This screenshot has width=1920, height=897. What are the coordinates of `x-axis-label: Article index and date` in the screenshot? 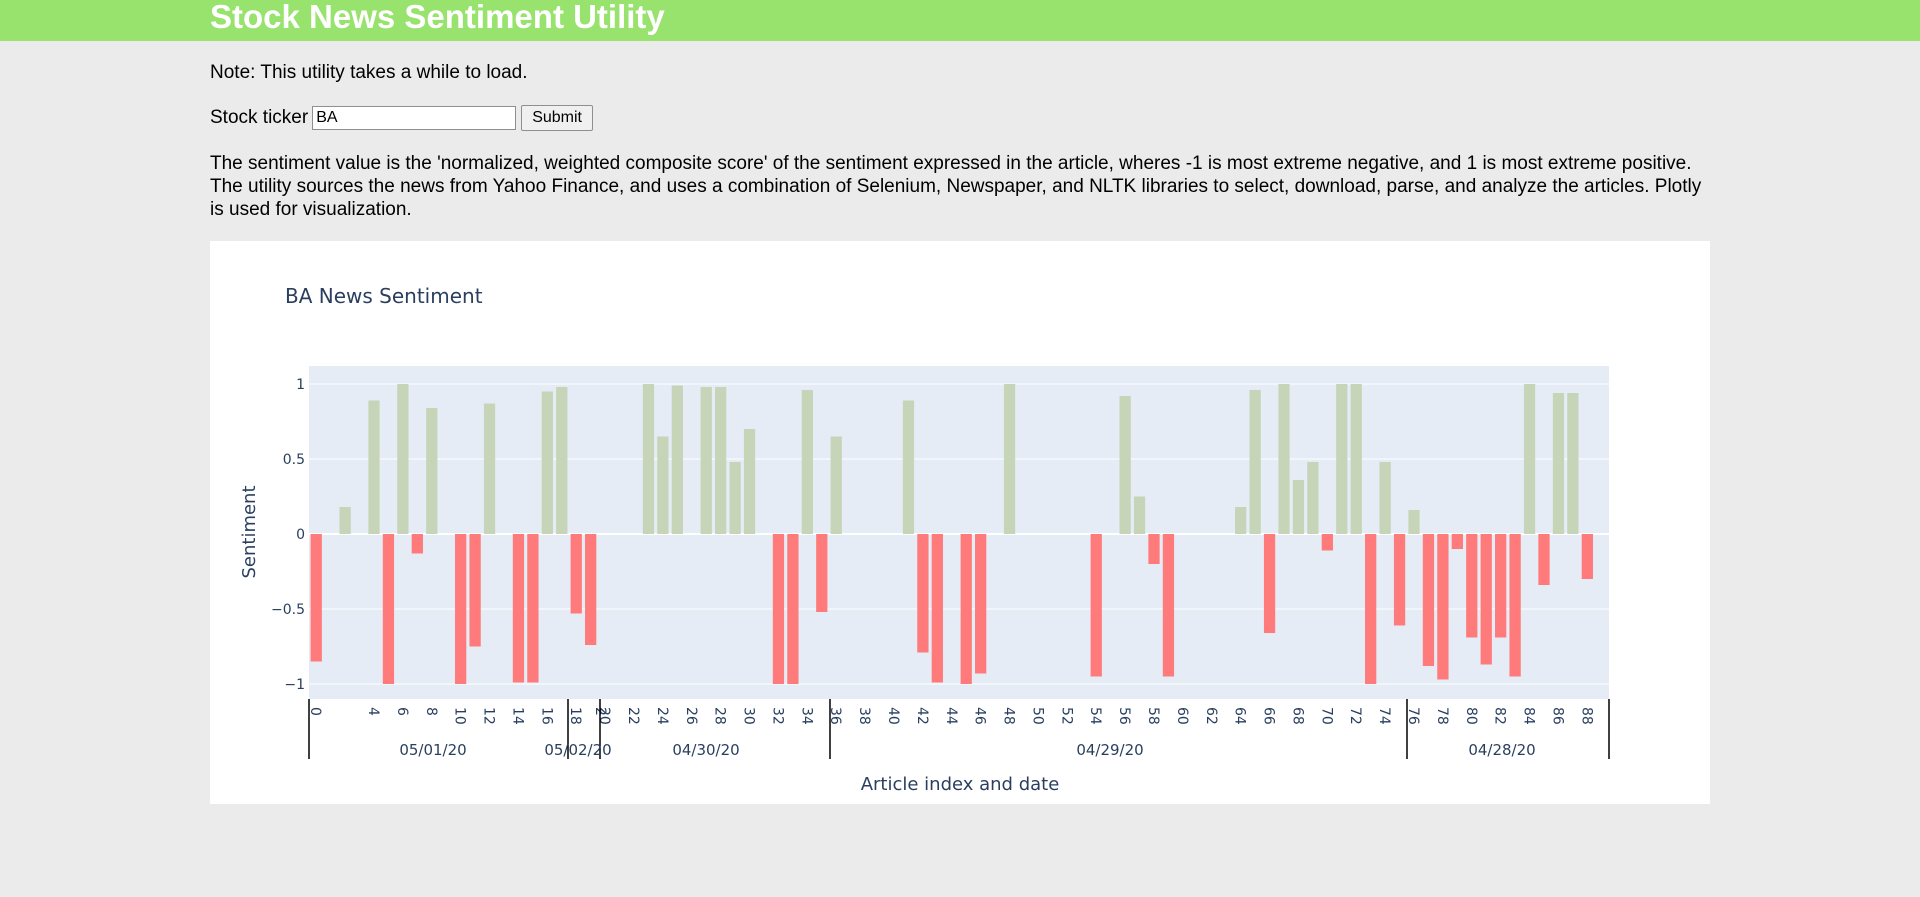 It's located at (960, 784).